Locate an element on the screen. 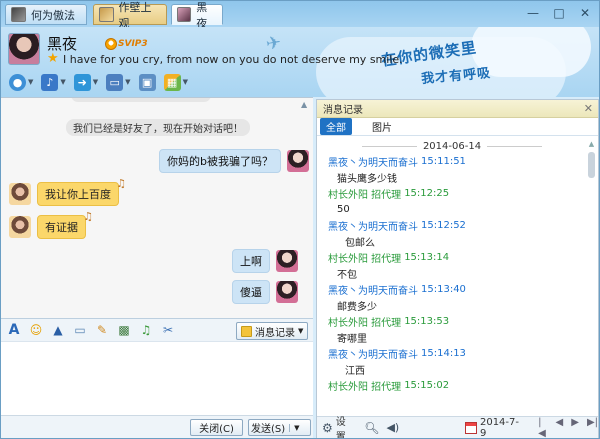 Image resolution: width=600 pixels, height=439 pixels. music-icon: ♫ is located at coordinates (146, 330).